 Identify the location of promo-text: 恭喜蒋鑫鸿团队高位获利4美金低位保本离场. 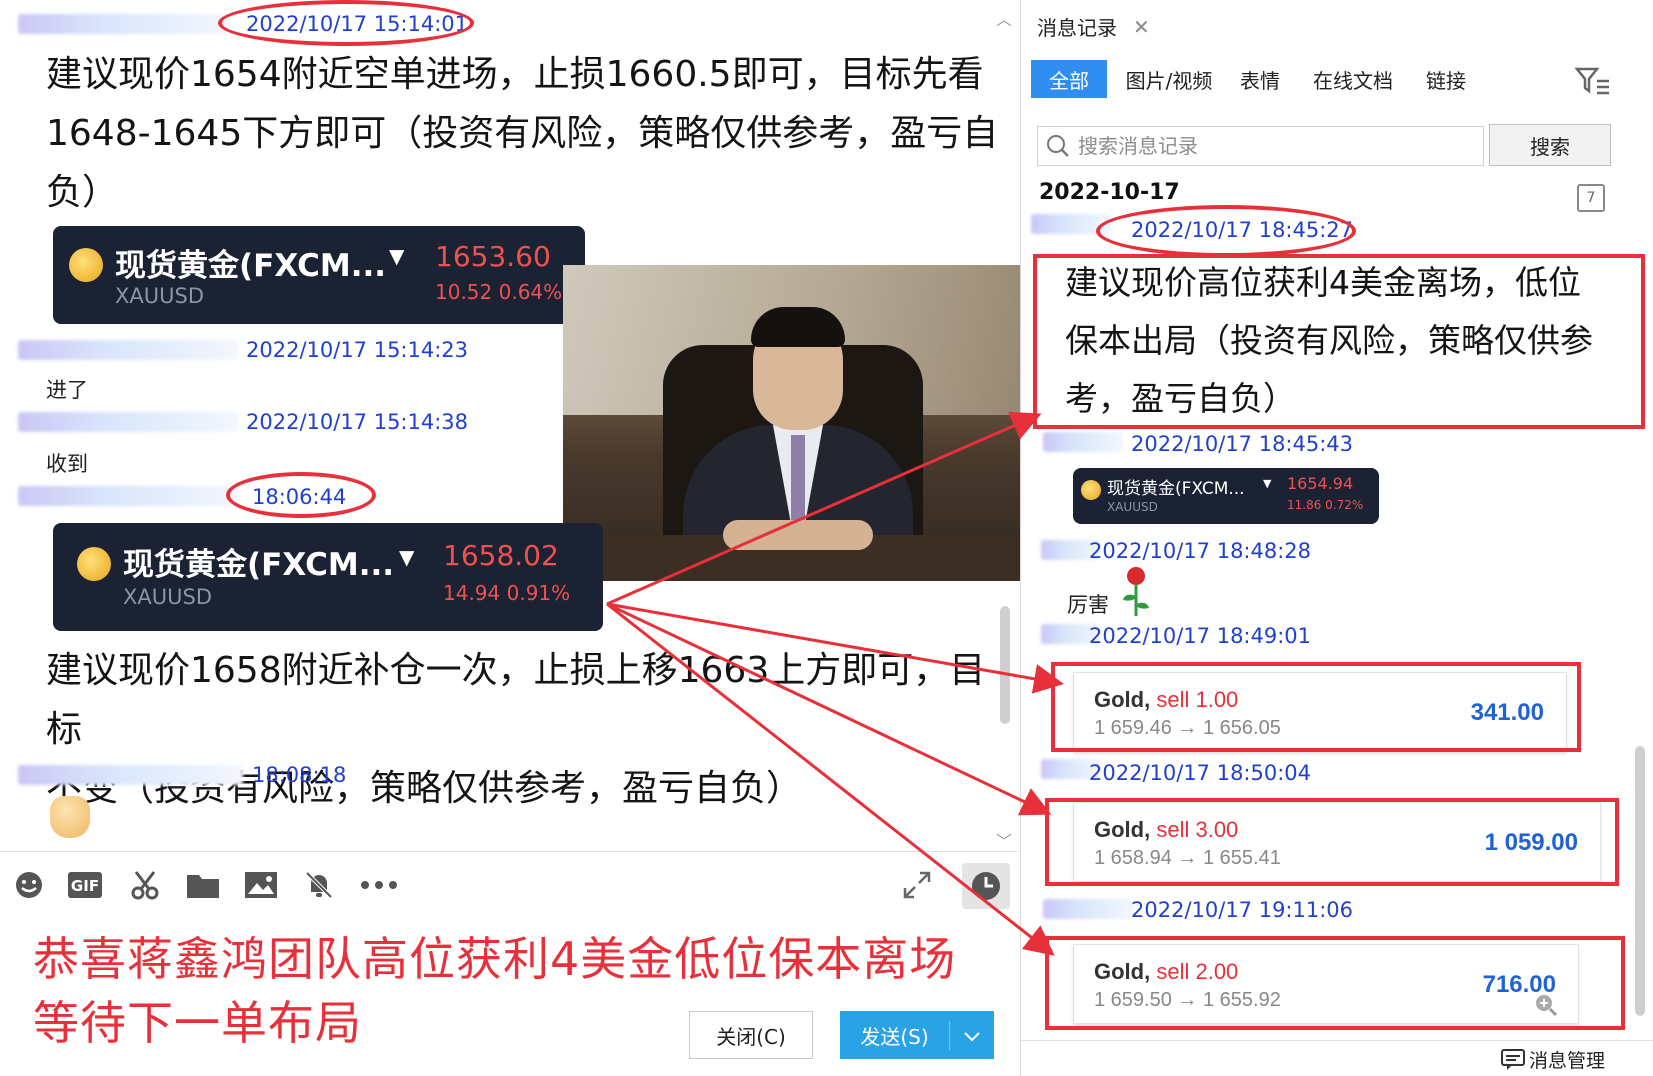
(495, 959).